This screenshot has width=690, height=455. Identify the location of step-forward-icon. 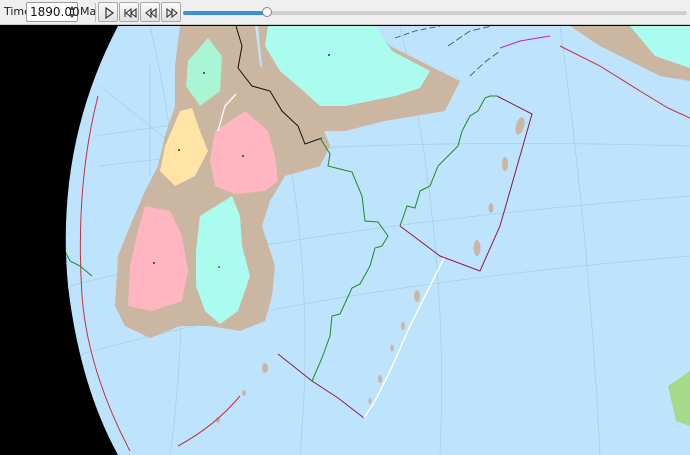
(172, 13).